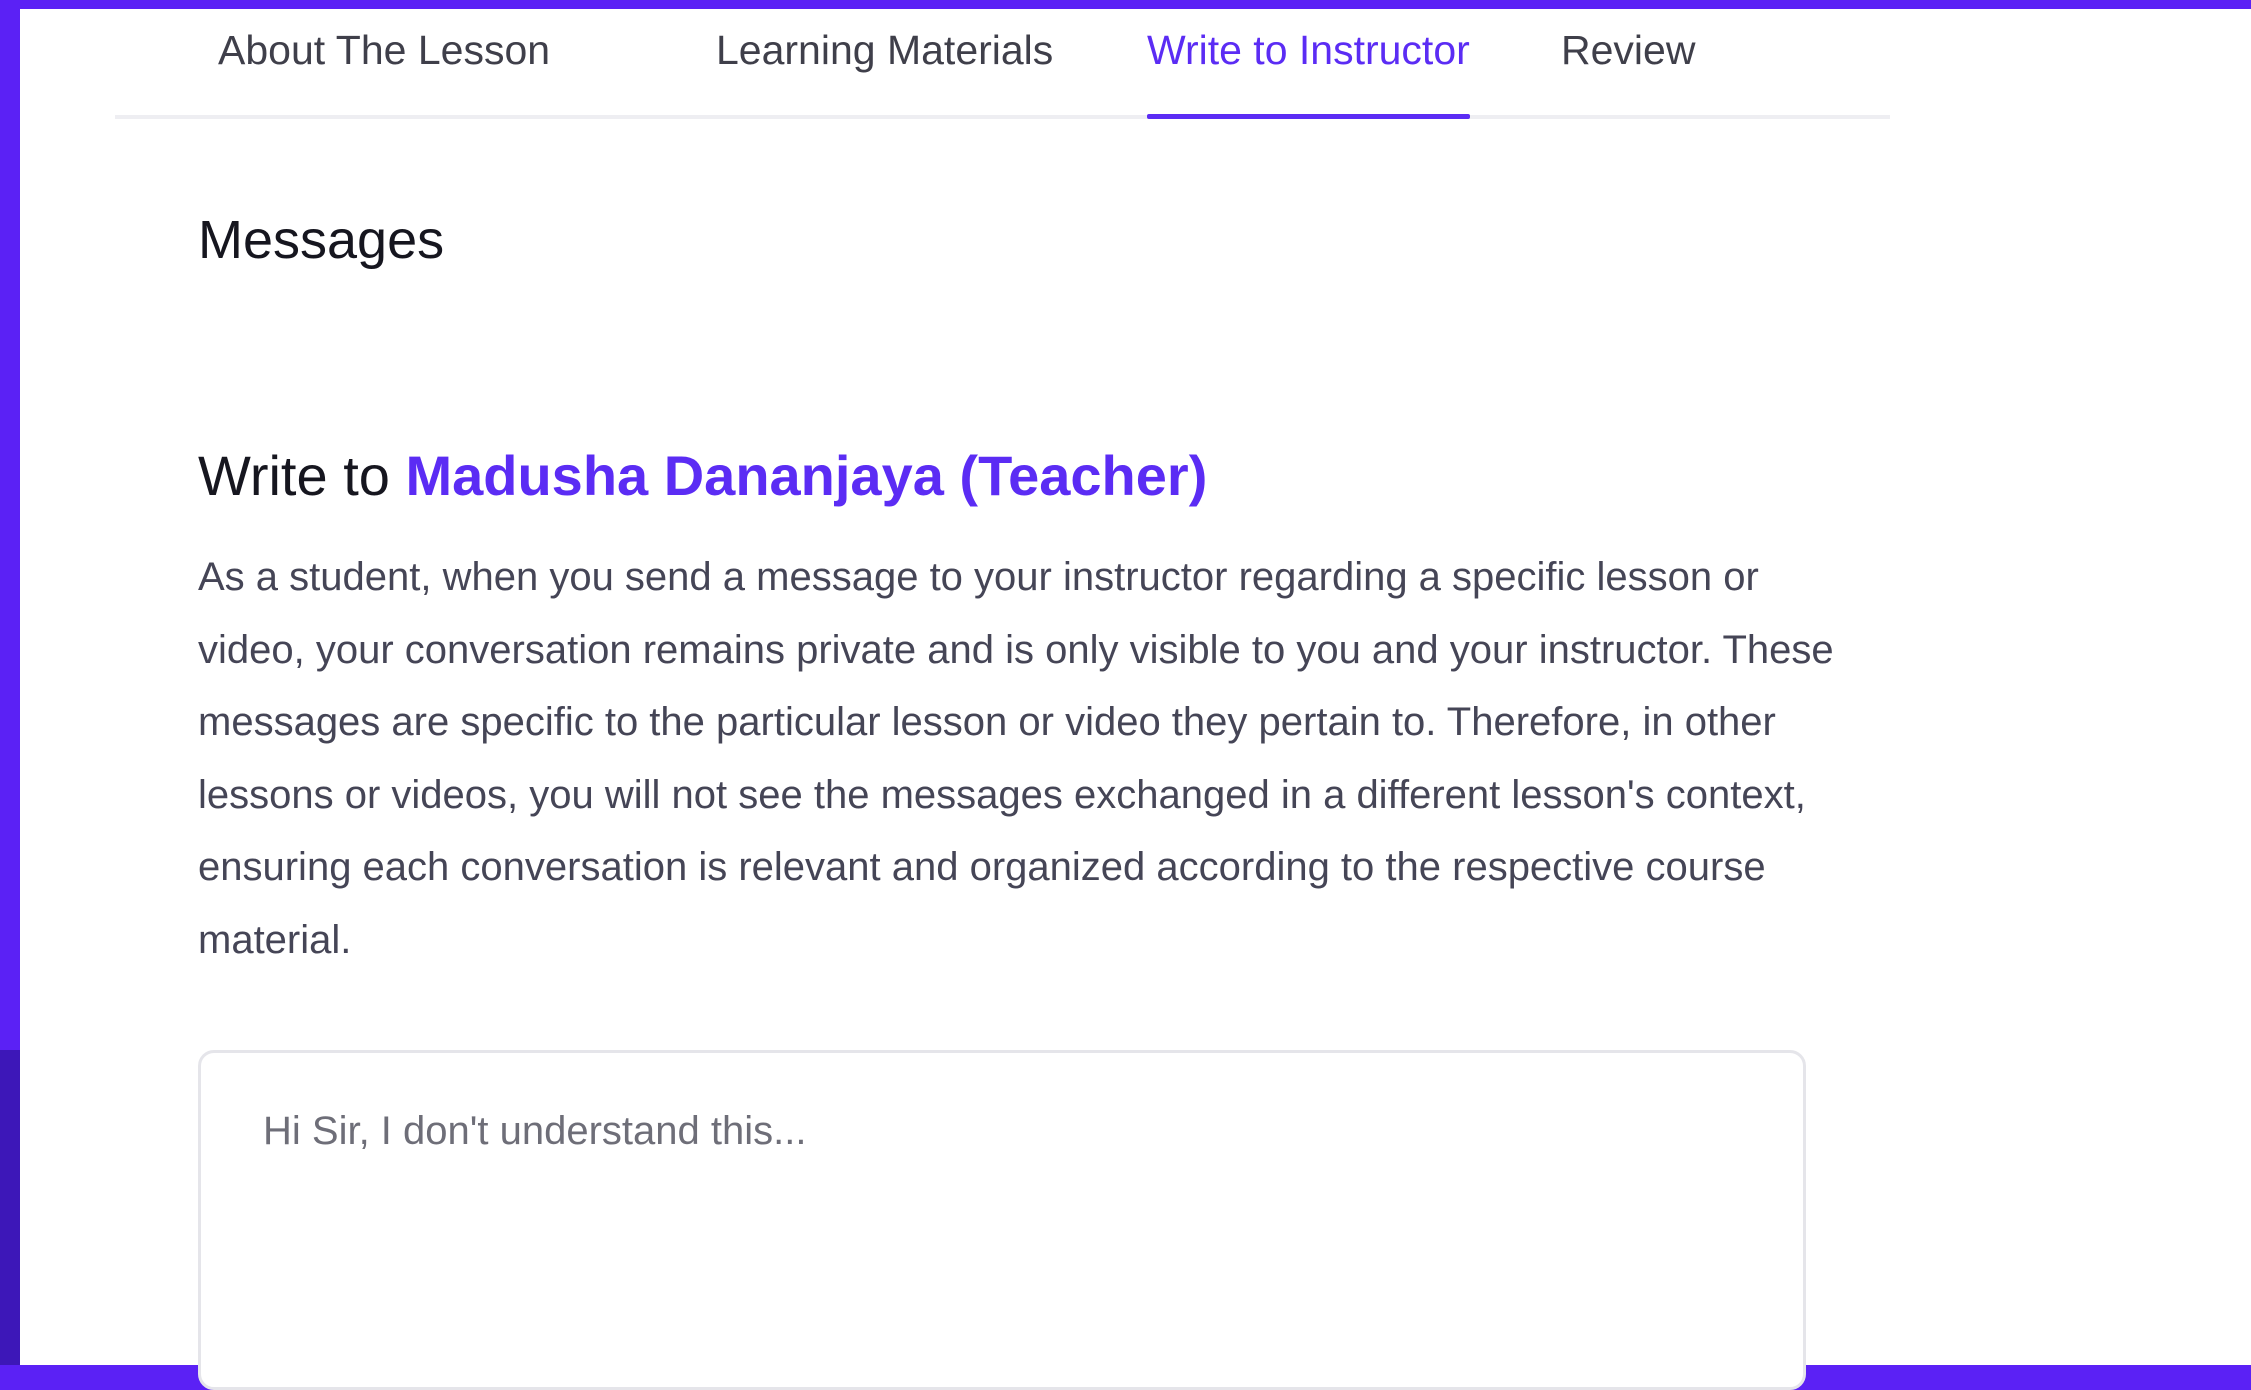  What do you see at coordinates (321, 240) in the screenshot?
I see `messages-heading: Messages` at bounding box center [321, 240].